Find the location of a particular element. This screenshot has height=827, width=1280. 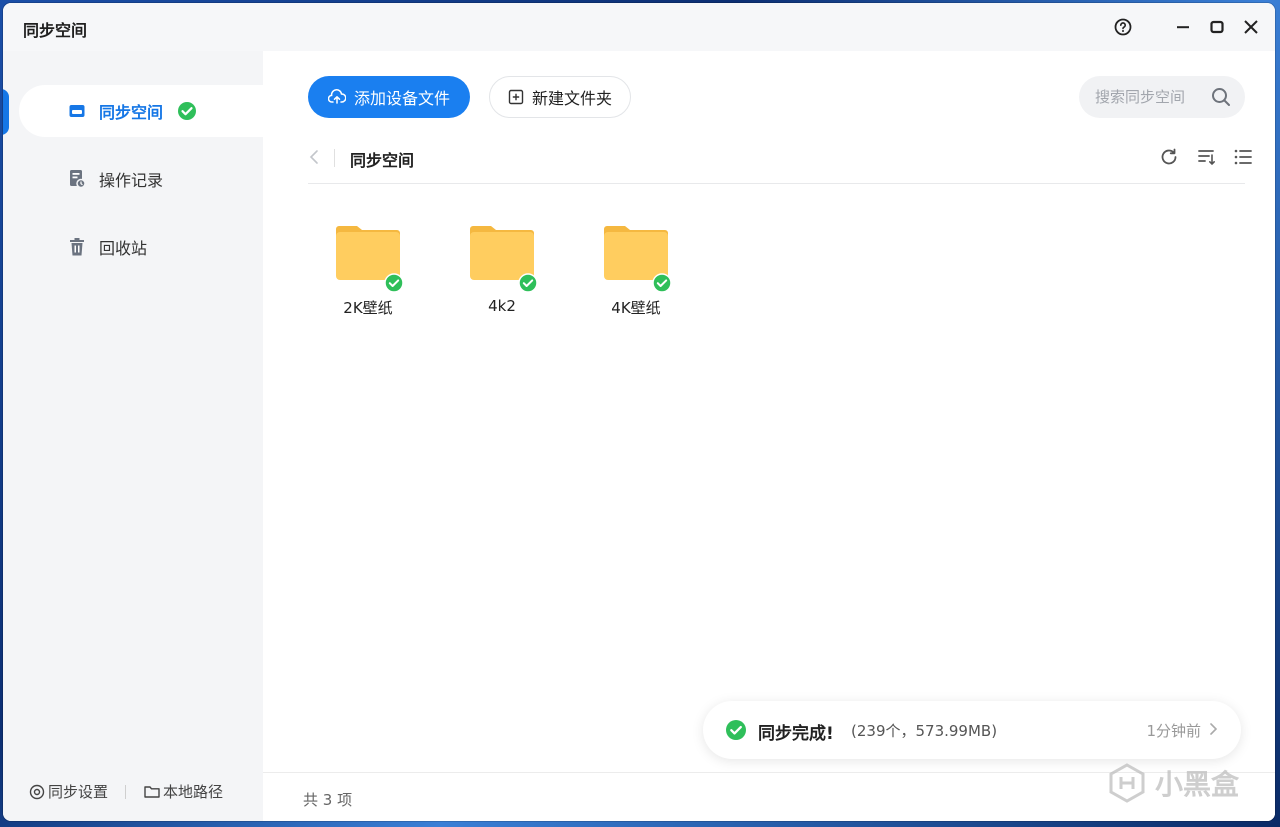

sidebar-item-sync-space: 同步空间 is located at coordinates (141, 111).